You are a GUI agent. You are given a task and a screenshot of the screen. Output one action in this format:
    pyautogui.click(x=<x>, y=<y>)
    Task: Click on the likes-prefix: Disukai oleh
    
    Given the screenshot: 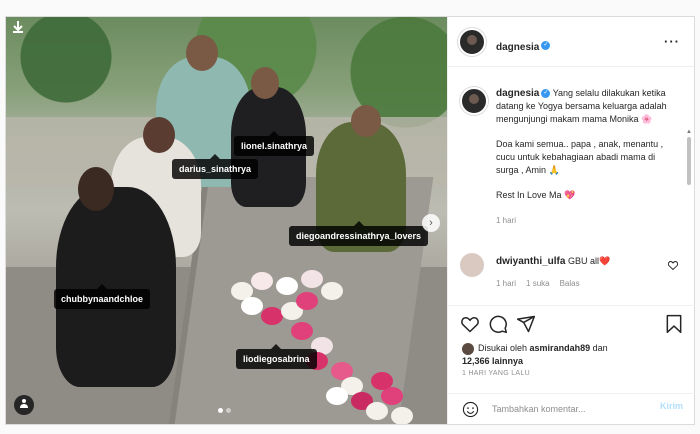 What is the action you would take?
    pyautogui.click(x=503, y=348)
    